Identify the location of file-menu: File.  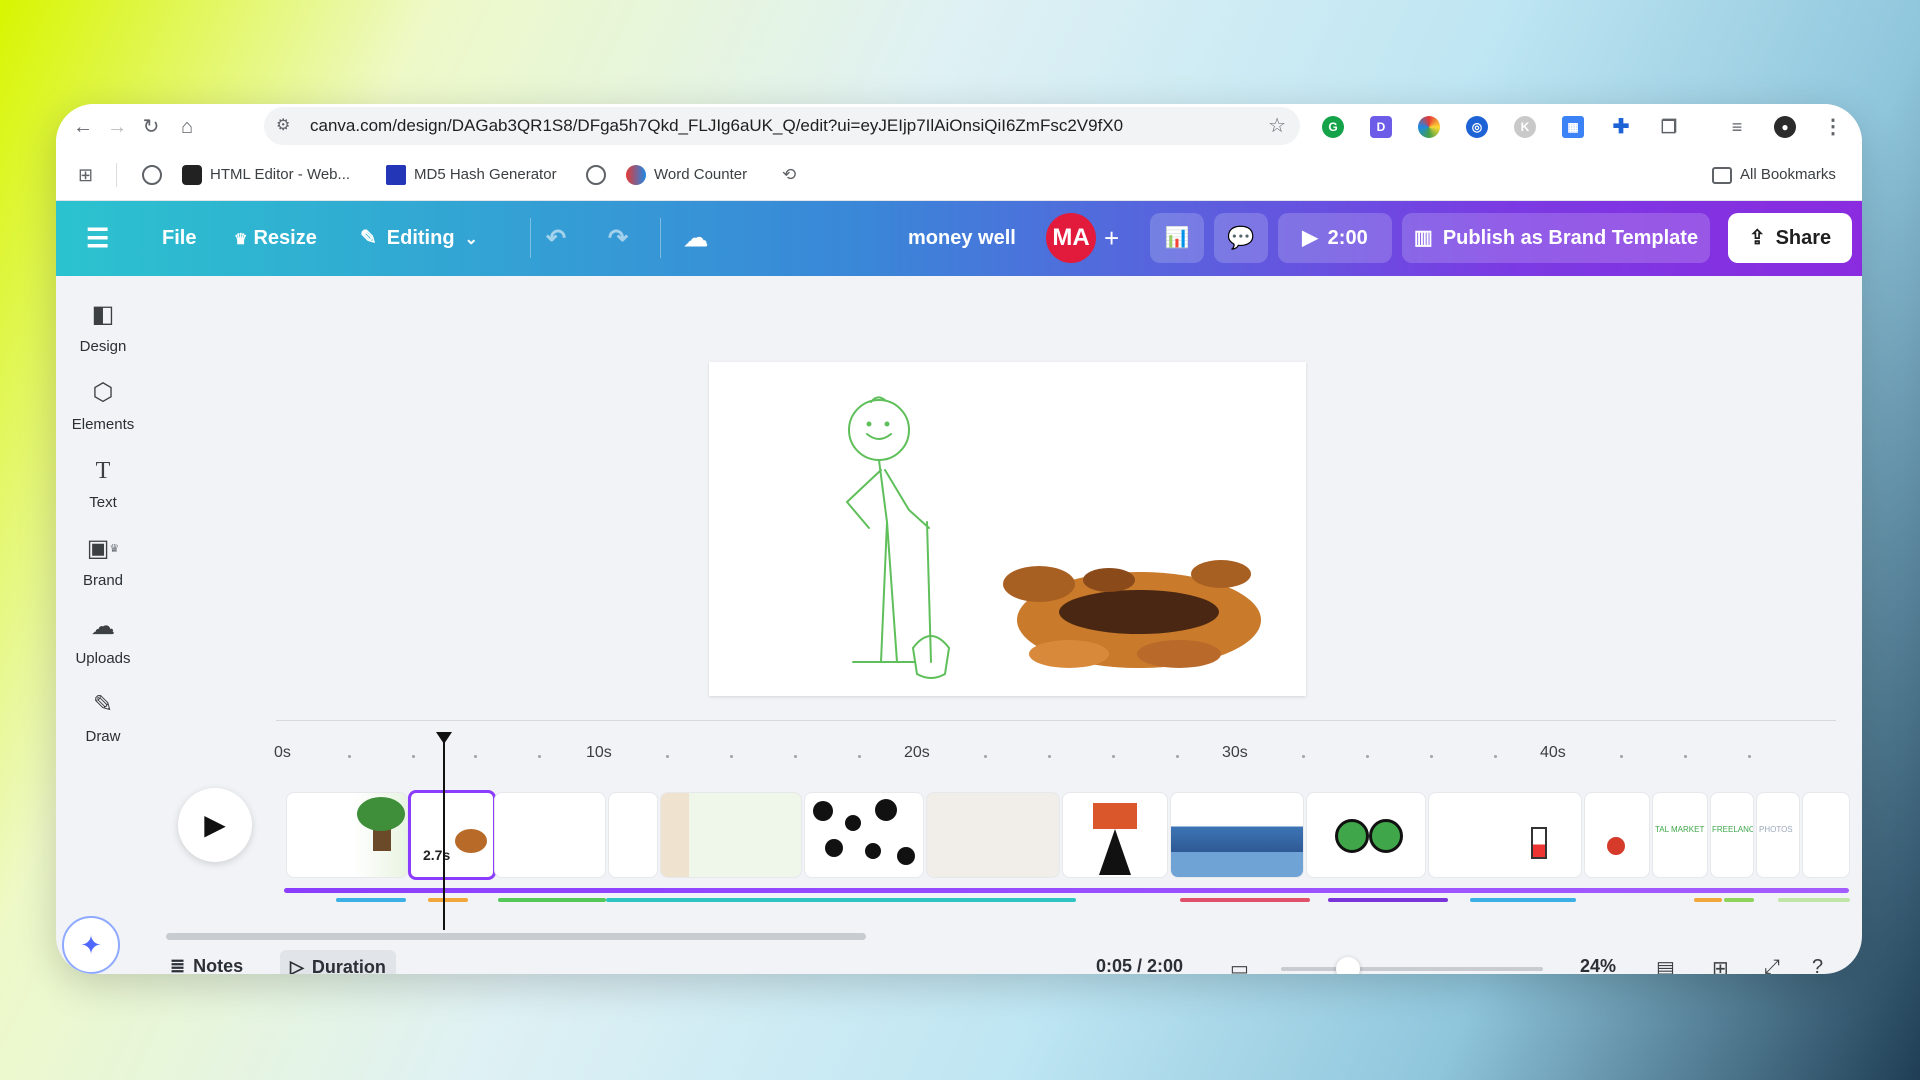
(179, 238).